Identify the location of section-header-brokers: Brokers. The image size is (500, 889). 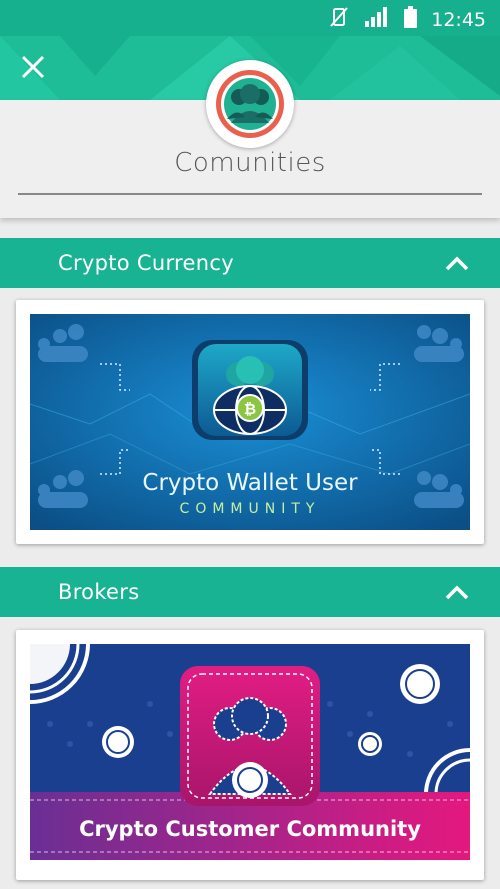
(250, 592).